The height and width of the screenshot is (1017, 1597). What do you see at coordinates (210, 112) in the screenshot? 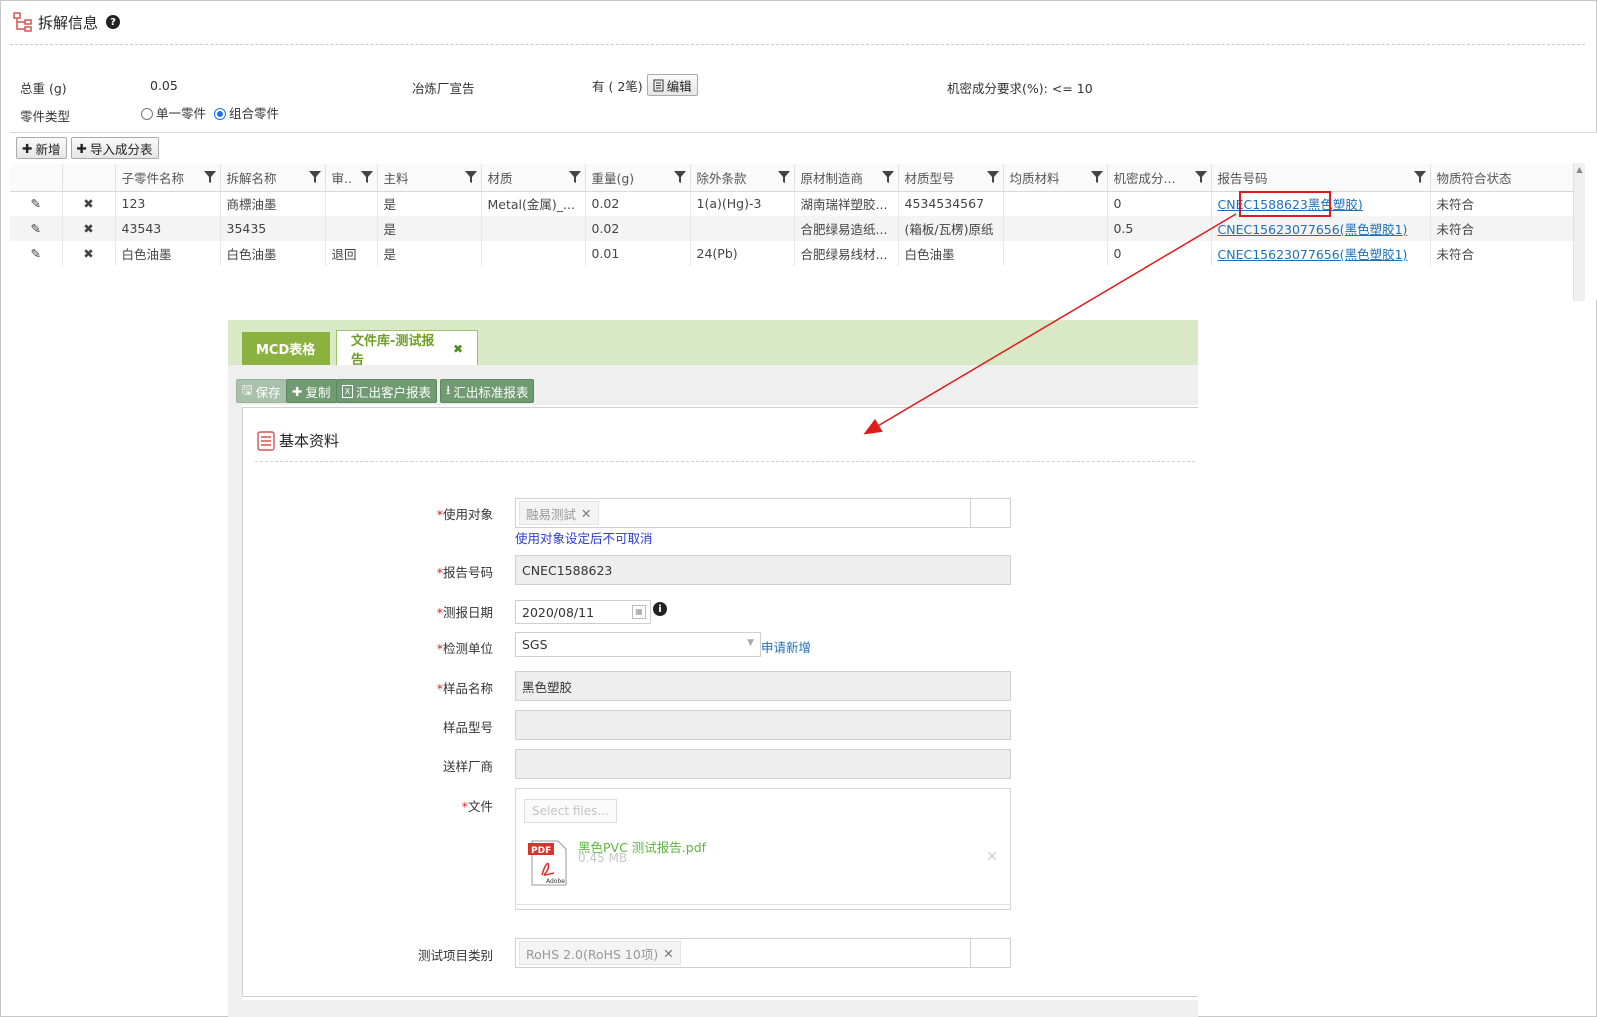
I see `part-type-options: 单一零件 组合零件` at bounding box center [210, 112].